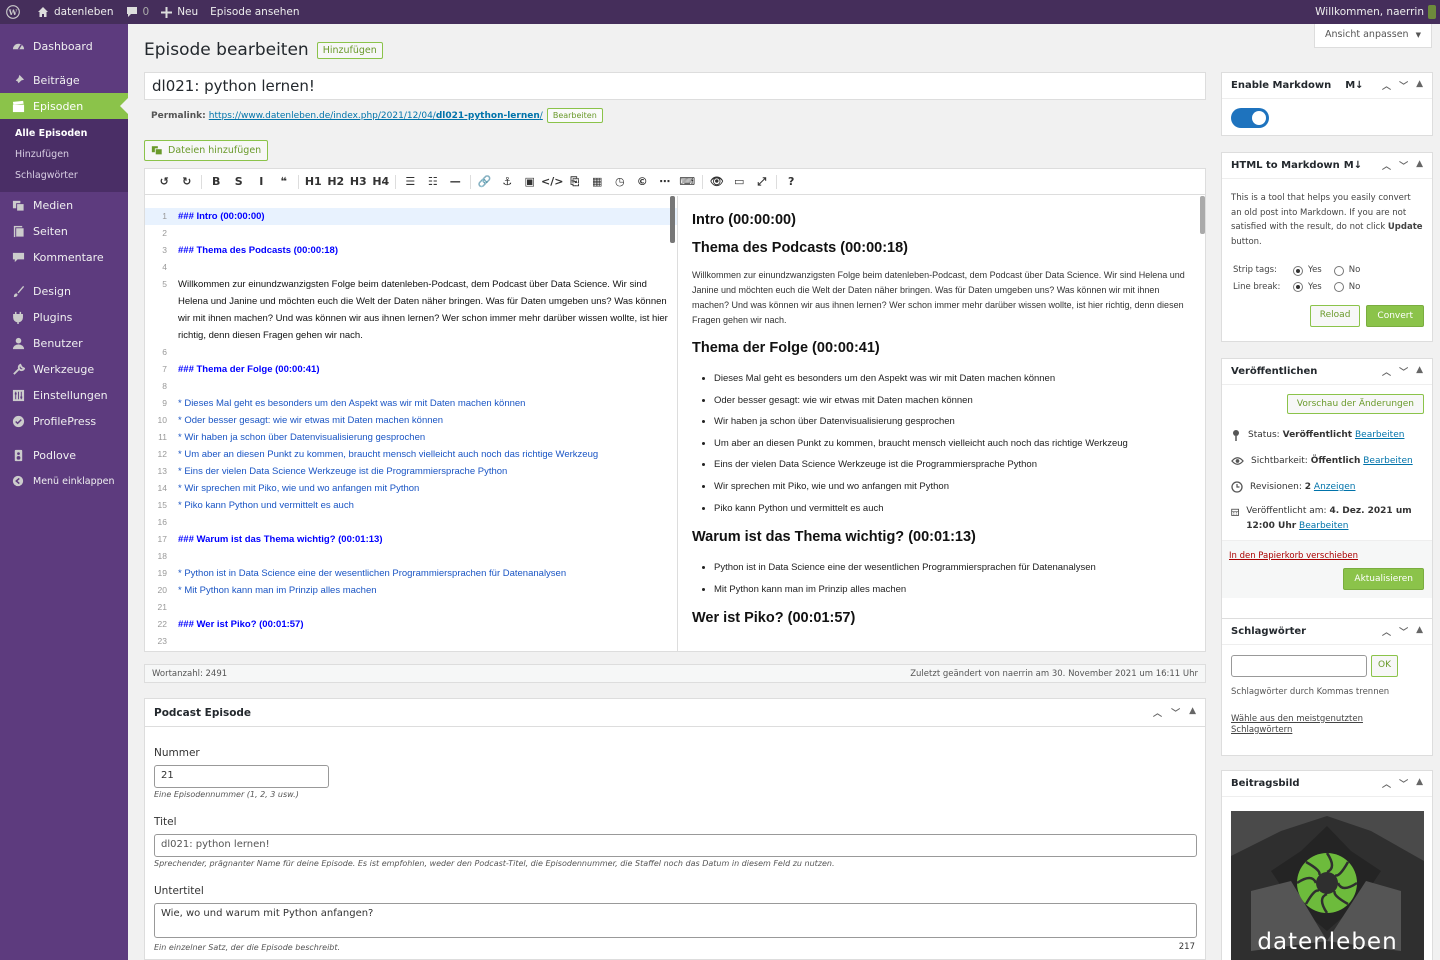 The height and width of the screenshot is (960, 1440). Describe the element at coordinates (1387, 461) in the screenshot. I see `visibility-edit-link: Bearbeiten` at that location.